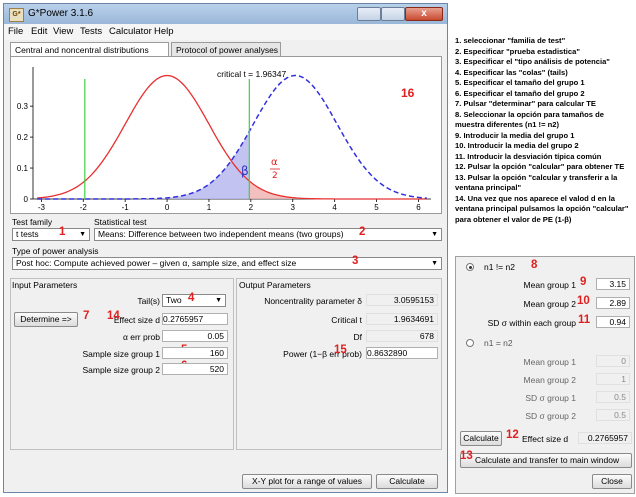 The width and height of the screenshot is (636, 497). What do you see at coordinates (126, 207) in the screenshot?
I see `x-tick-label: -1` at bounding box center [126, 207].